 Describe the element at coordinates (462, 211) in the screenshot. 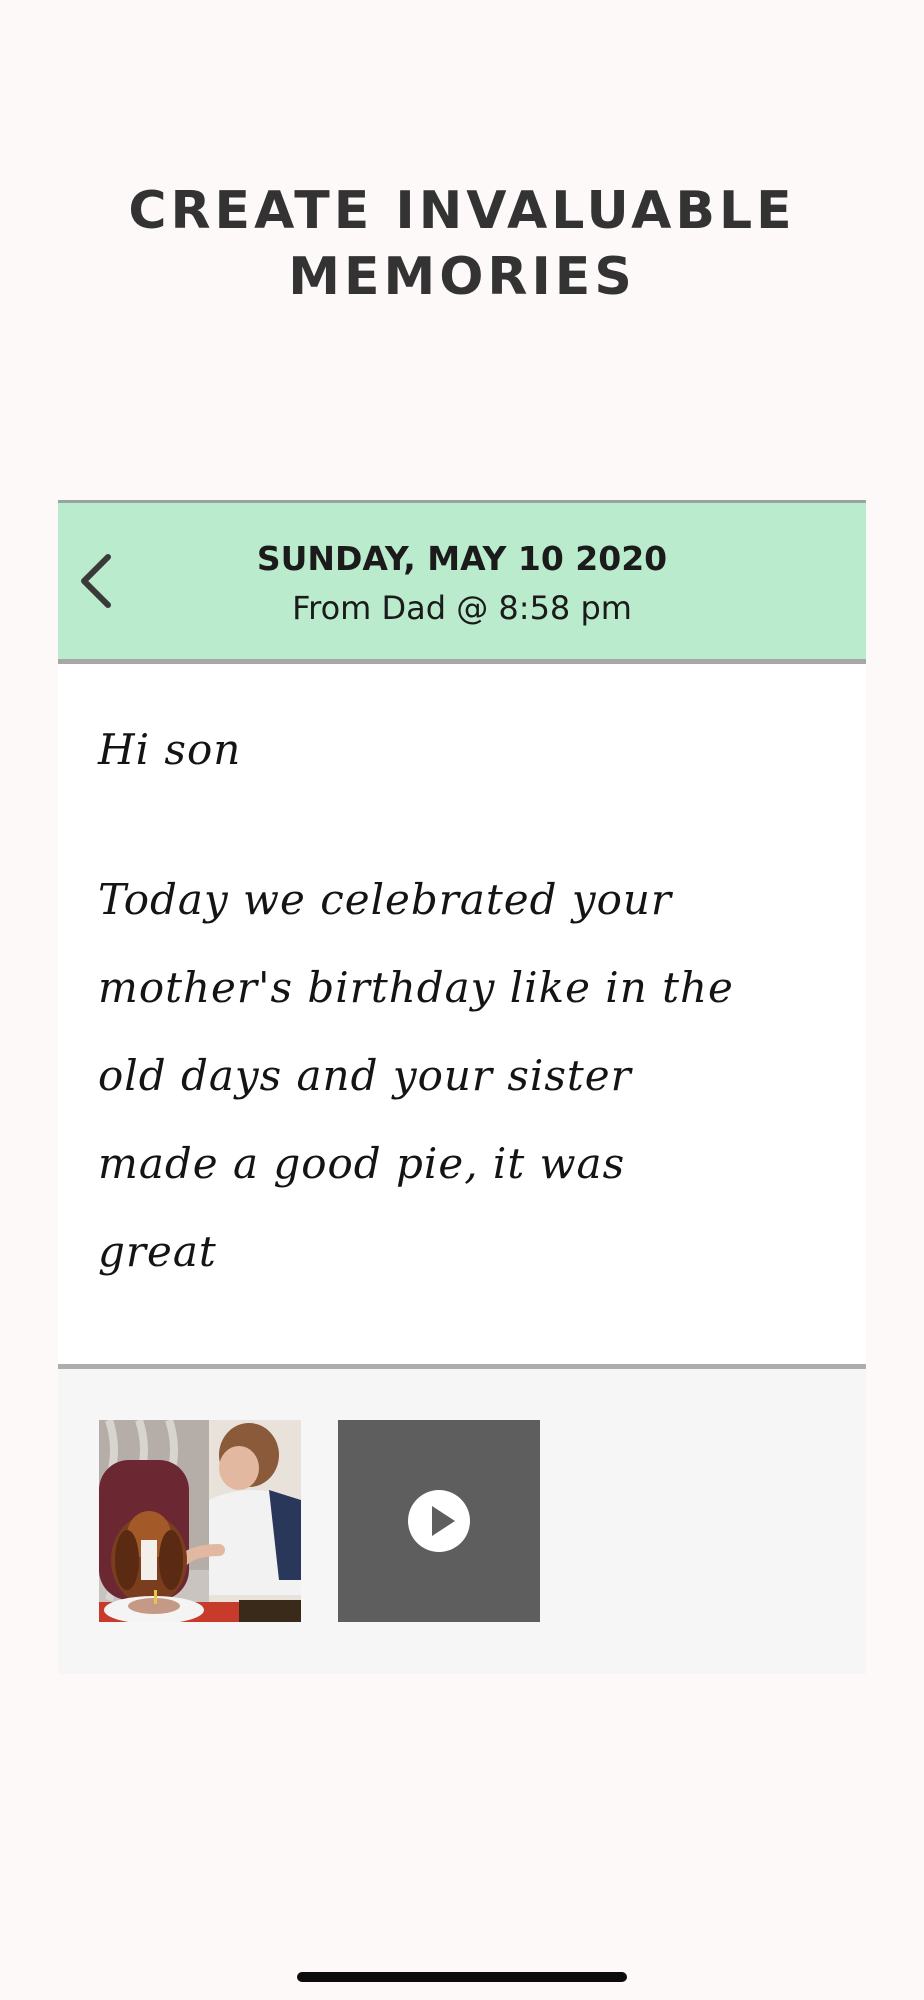

I see `headline-line-1: CREATE INVALUABLE` at that location.